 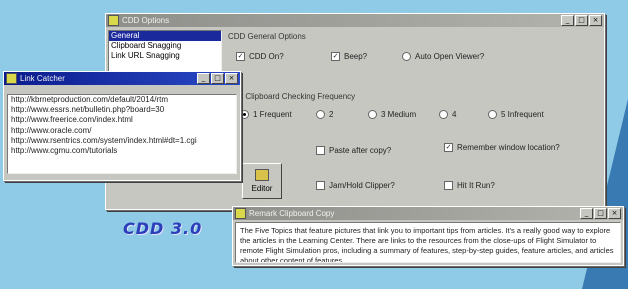 I want to click on frequency-option-5: 5 Infrequent, so click(x=516, y=114).